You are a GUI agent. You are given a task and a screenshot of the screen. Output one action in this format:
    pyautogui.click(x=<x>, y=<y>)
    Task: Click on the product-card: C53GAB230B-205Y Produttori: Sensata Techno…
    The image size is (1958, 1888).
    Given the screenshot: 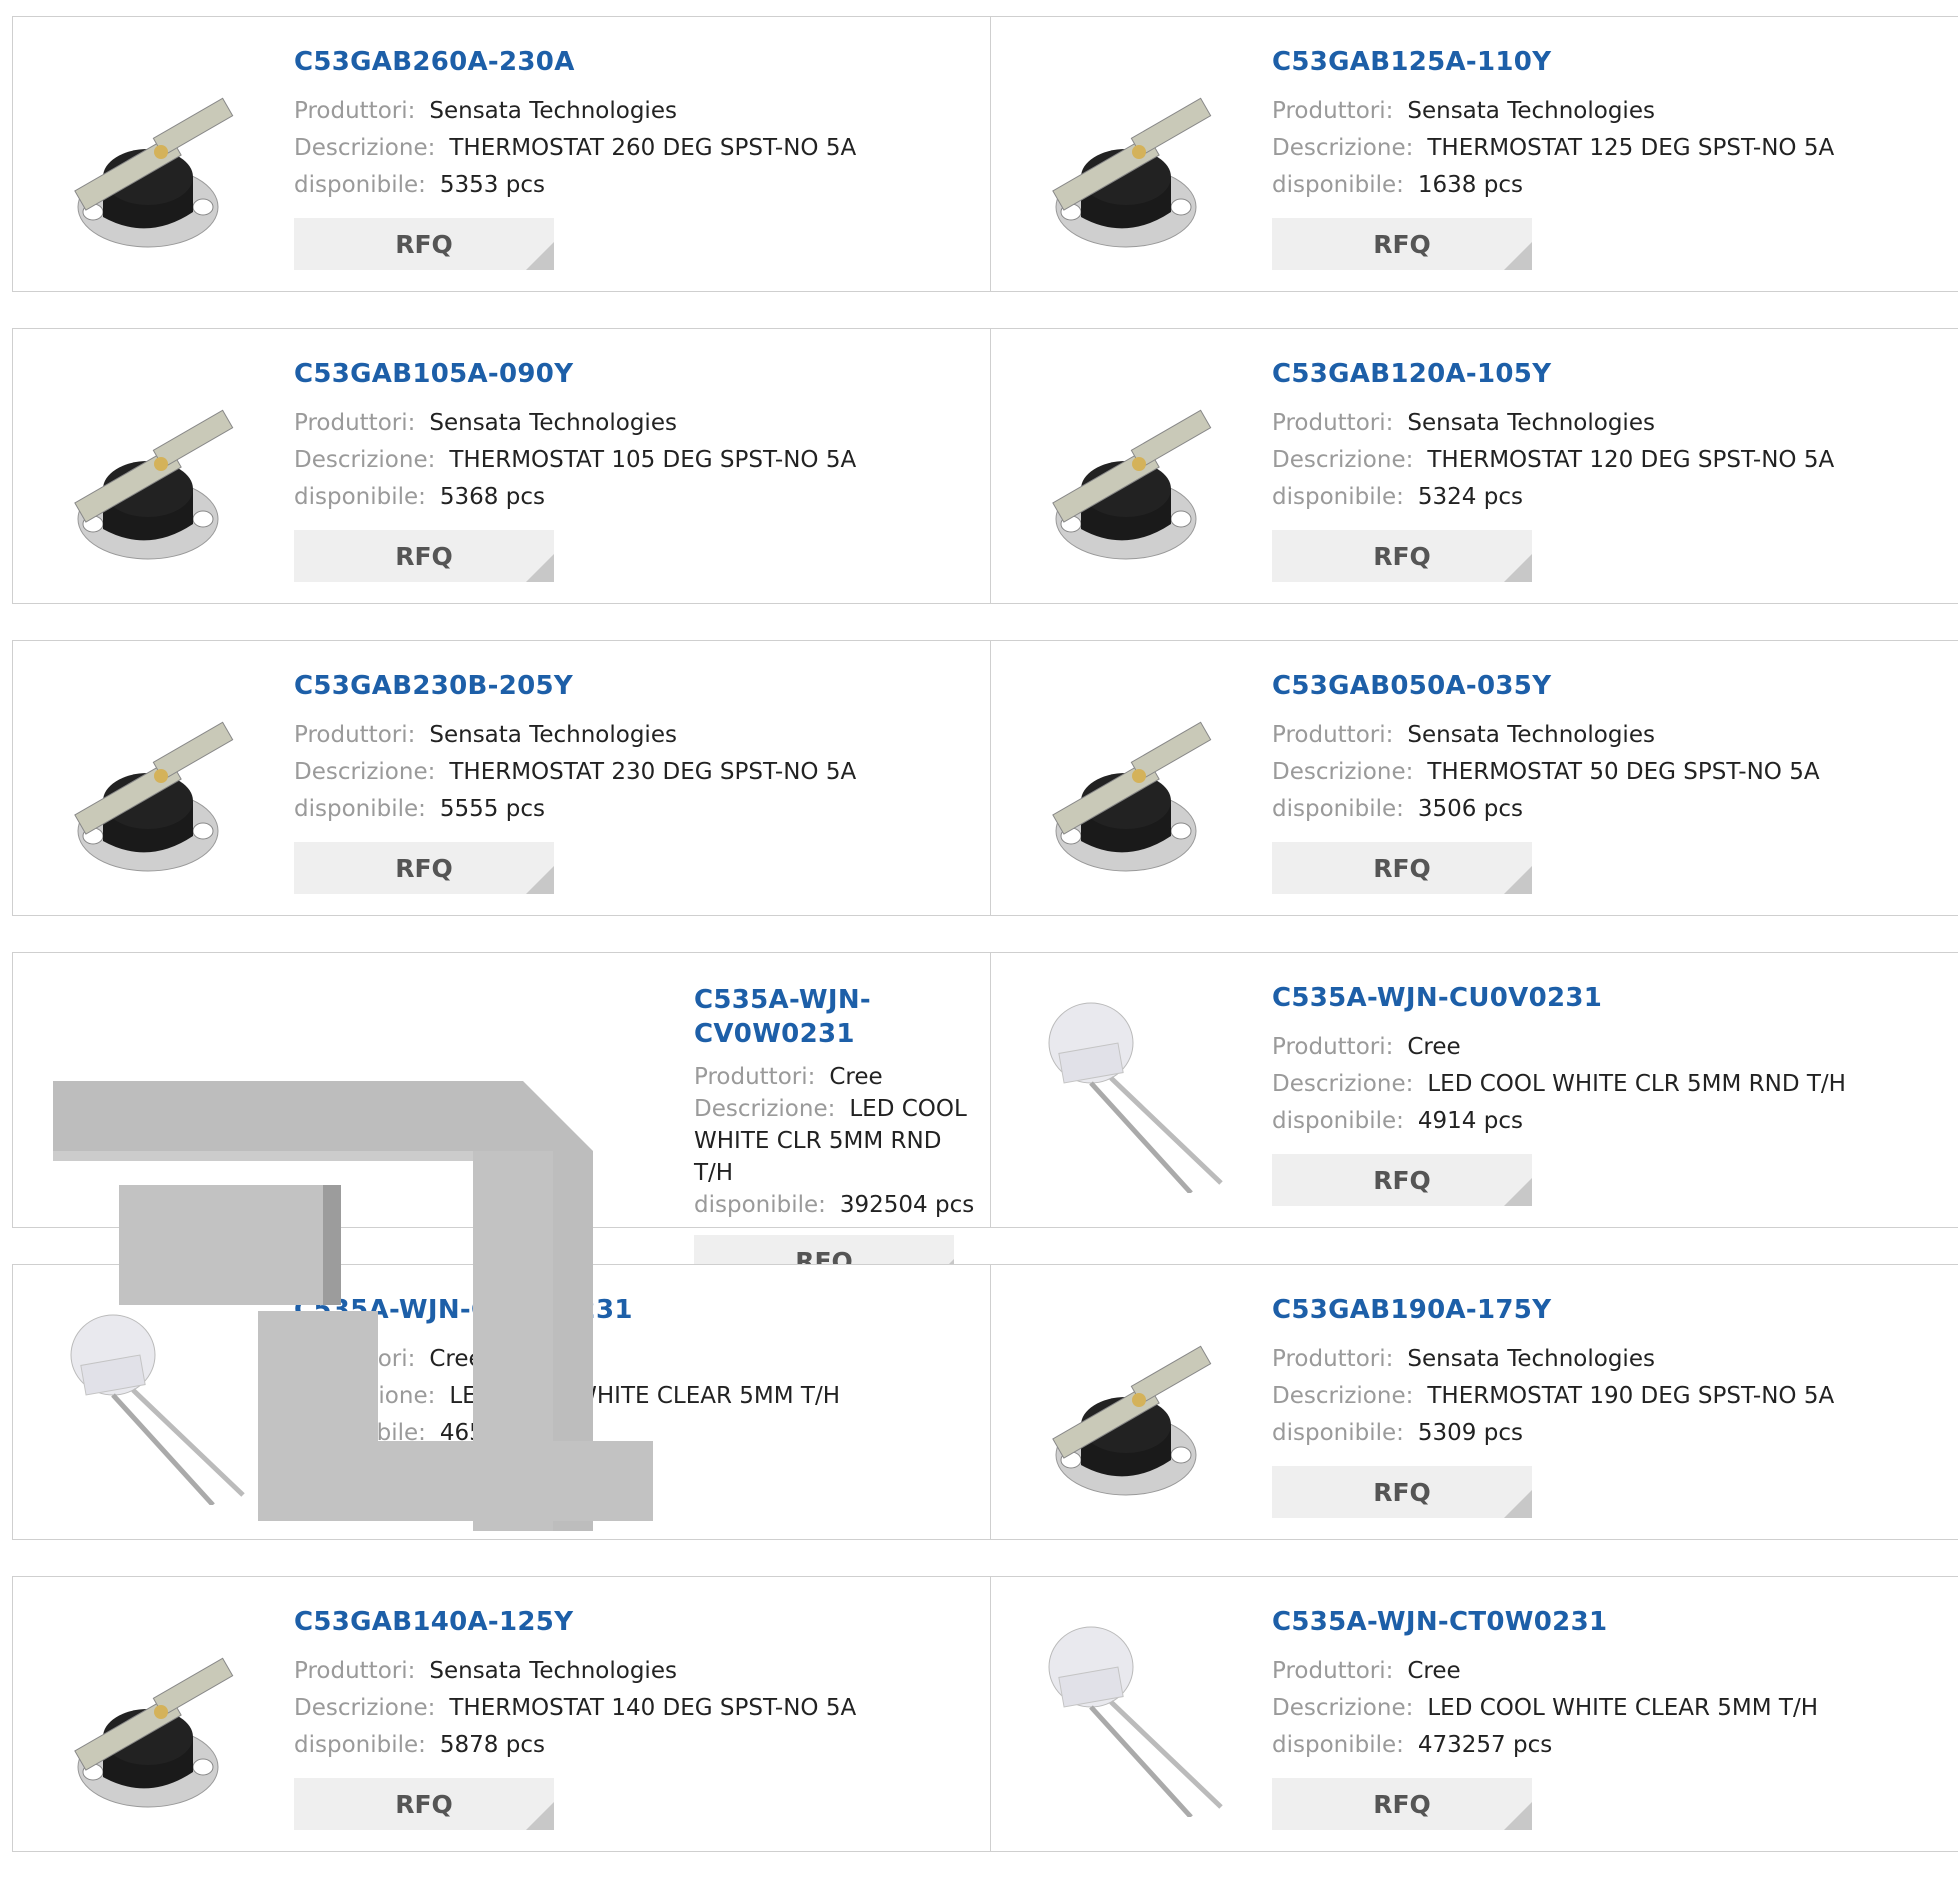 What is the action you would take?
    pyautogui.click(x=502, y=778)
    